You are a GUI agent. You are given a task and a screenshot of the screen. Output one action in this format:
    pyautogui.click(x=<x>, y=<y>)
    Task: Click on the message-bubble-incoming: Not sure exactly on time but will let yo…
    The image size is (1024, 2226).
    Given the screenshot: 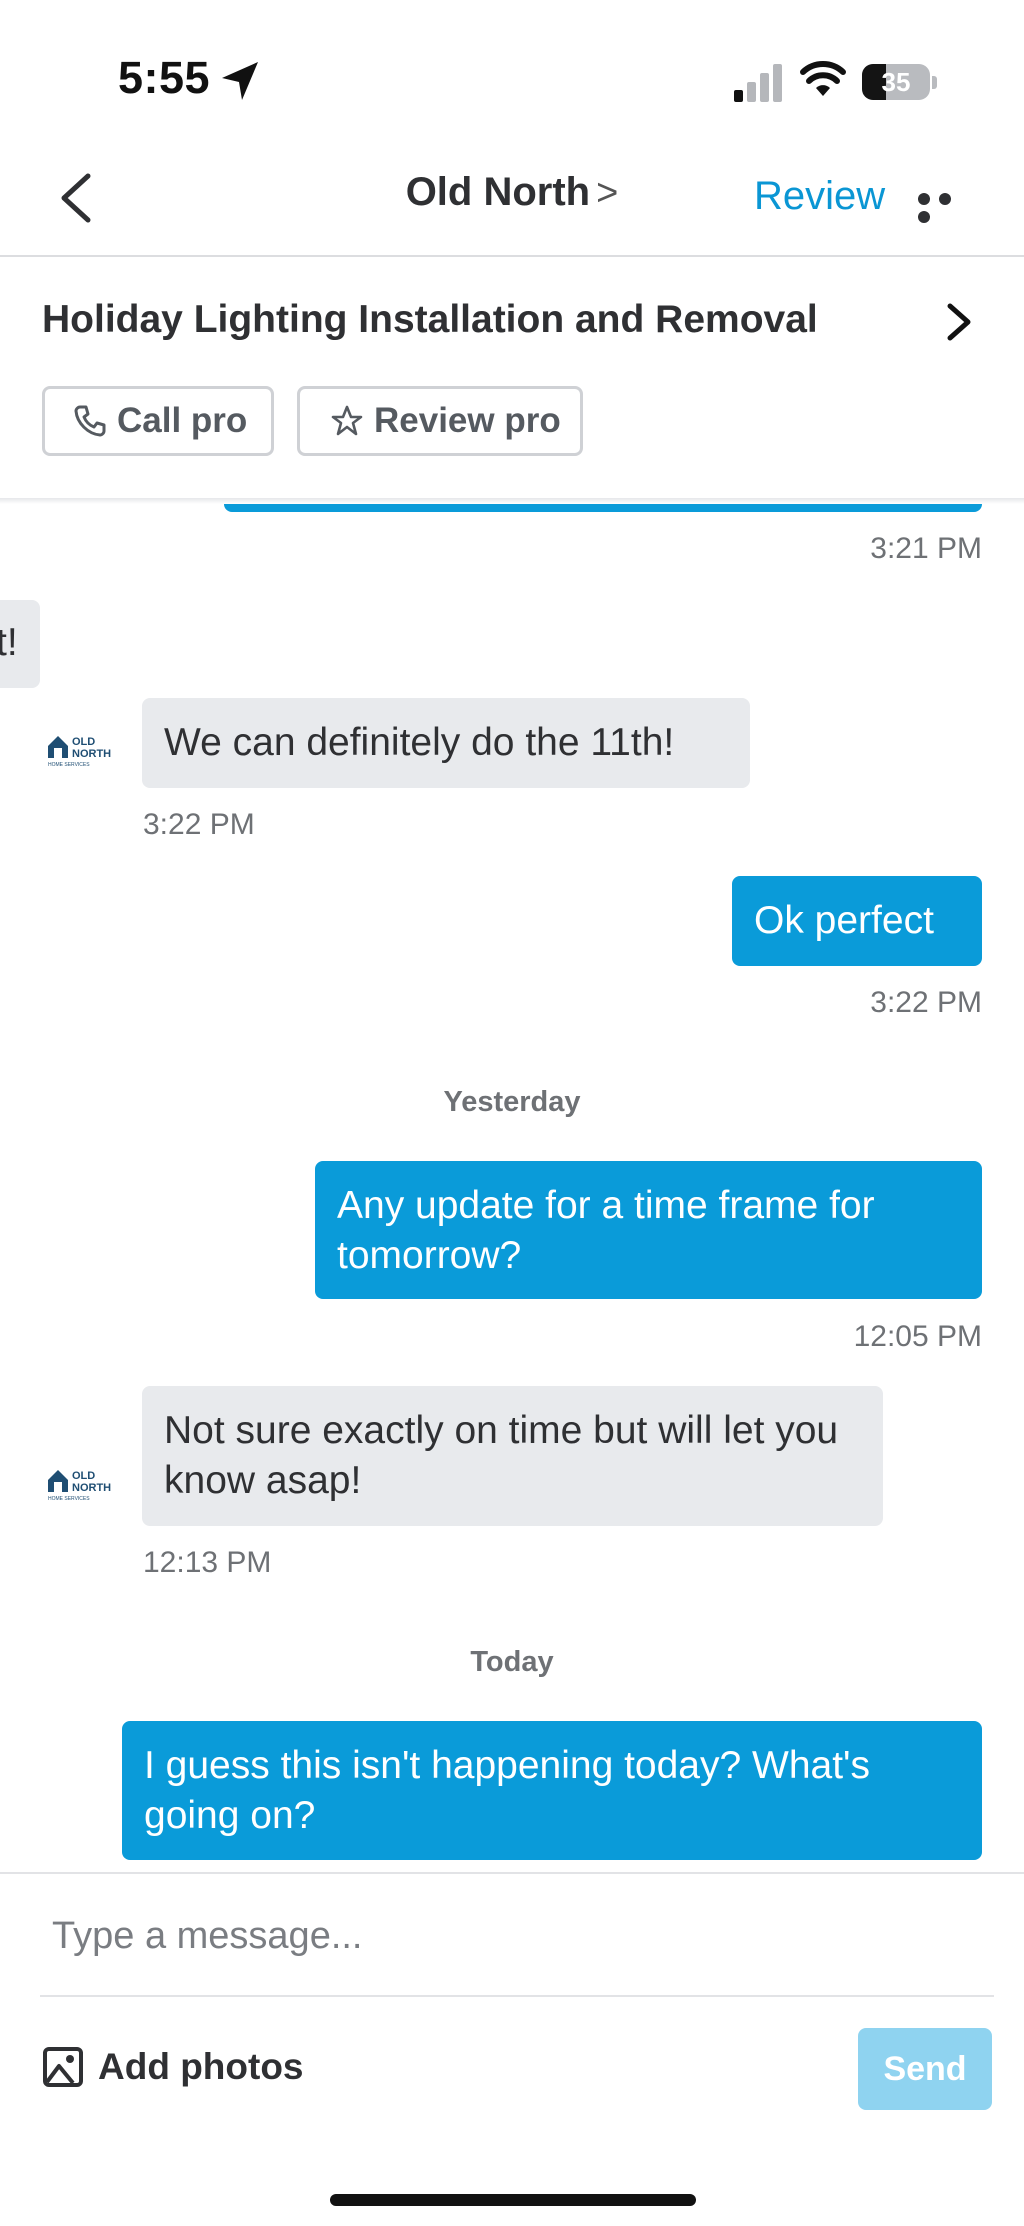 What is the action you would take?
    pyautogui.click(x=512, y=1456)
    